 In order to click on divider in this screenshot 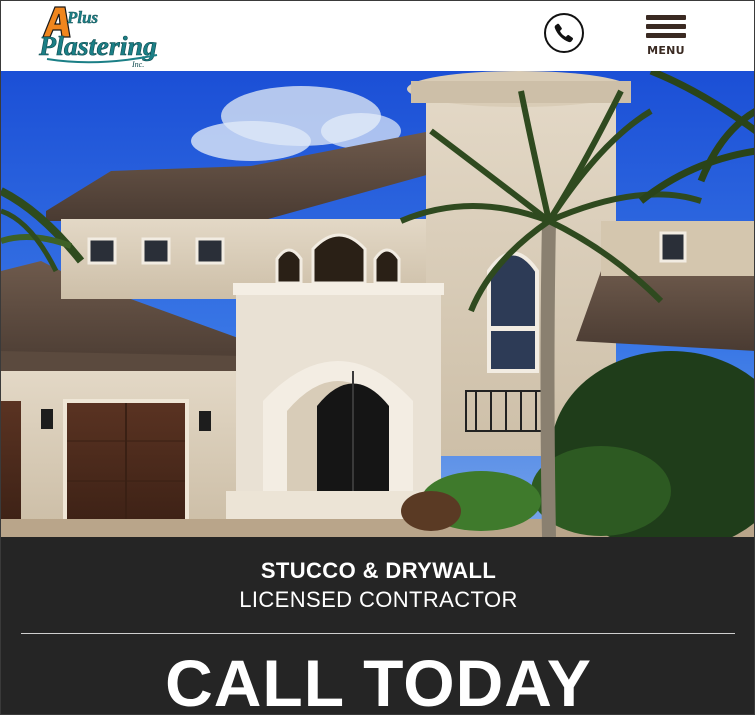, I will do `click(378, 633)`.